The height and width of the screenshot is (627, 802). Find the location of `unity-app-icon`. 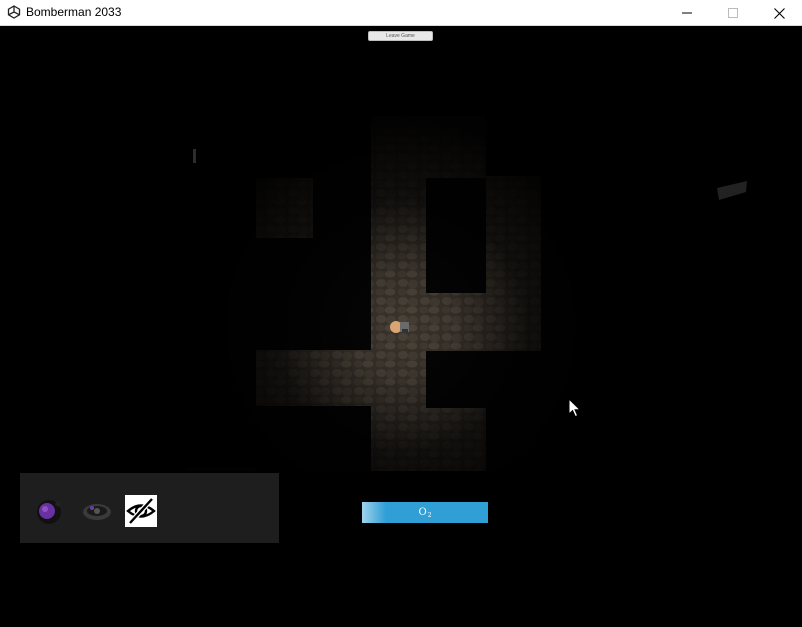

unity-app-icon is located at coordinates (14, 12).